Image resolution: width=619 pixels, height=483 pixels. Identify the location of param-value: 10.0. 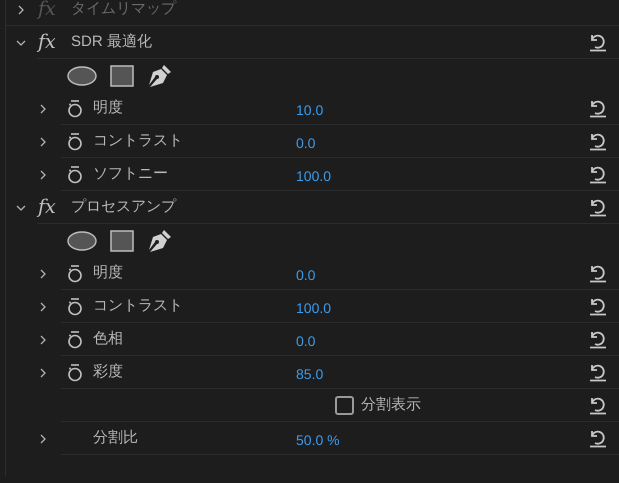
(310, 110).